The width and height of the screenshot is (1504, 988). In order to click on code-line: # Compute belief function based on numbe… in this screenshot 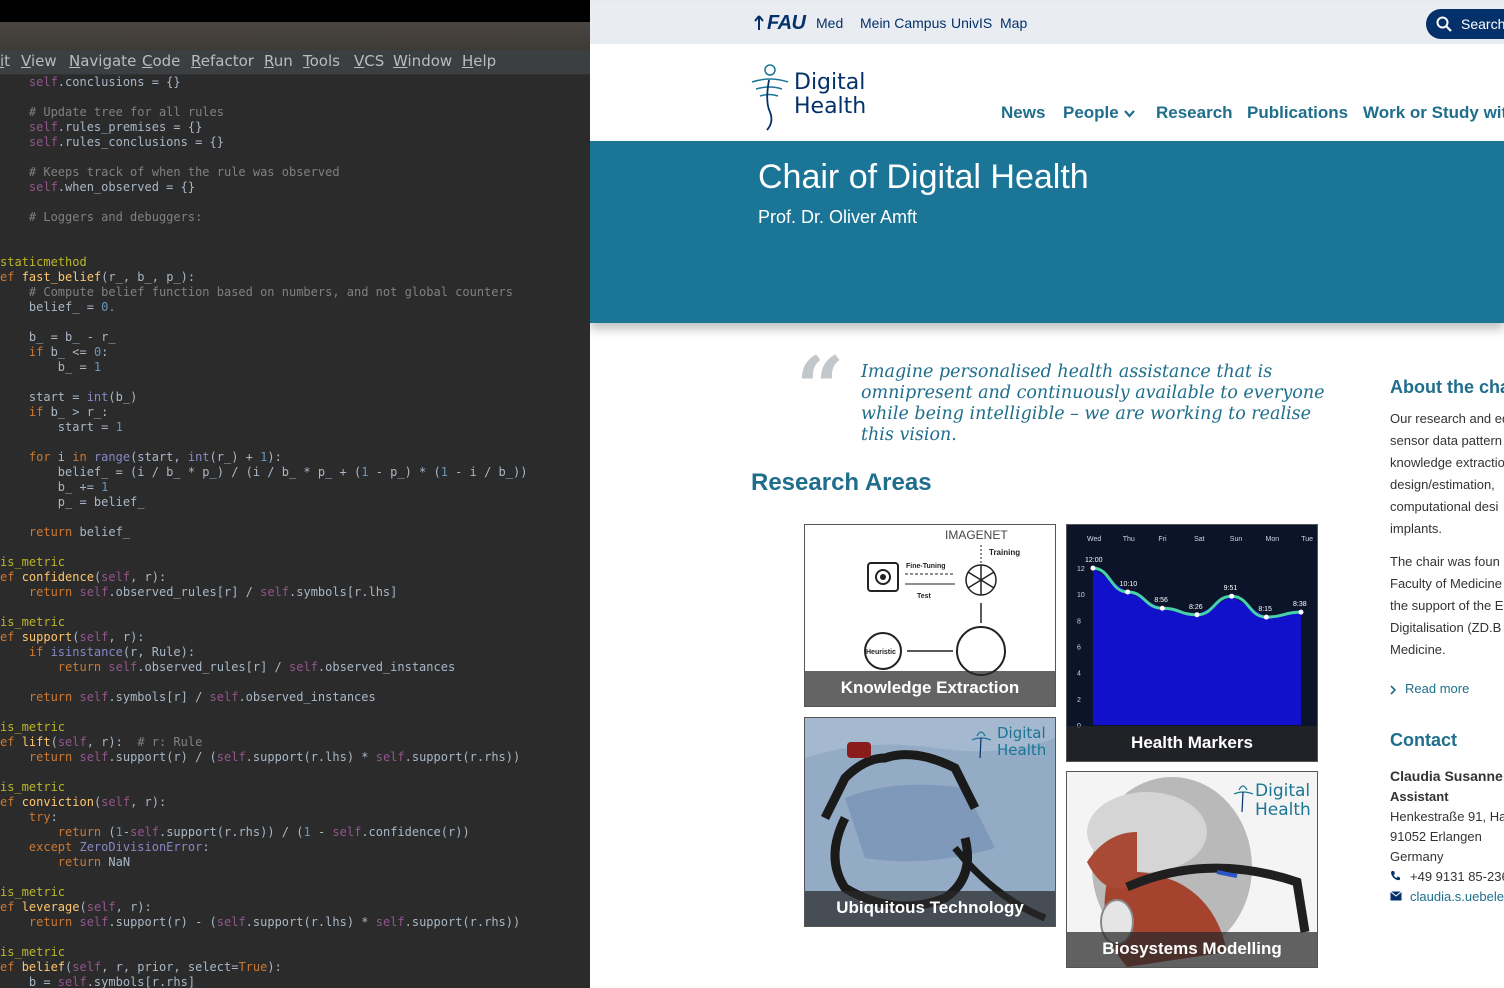, I will do `click(256, 292)`.